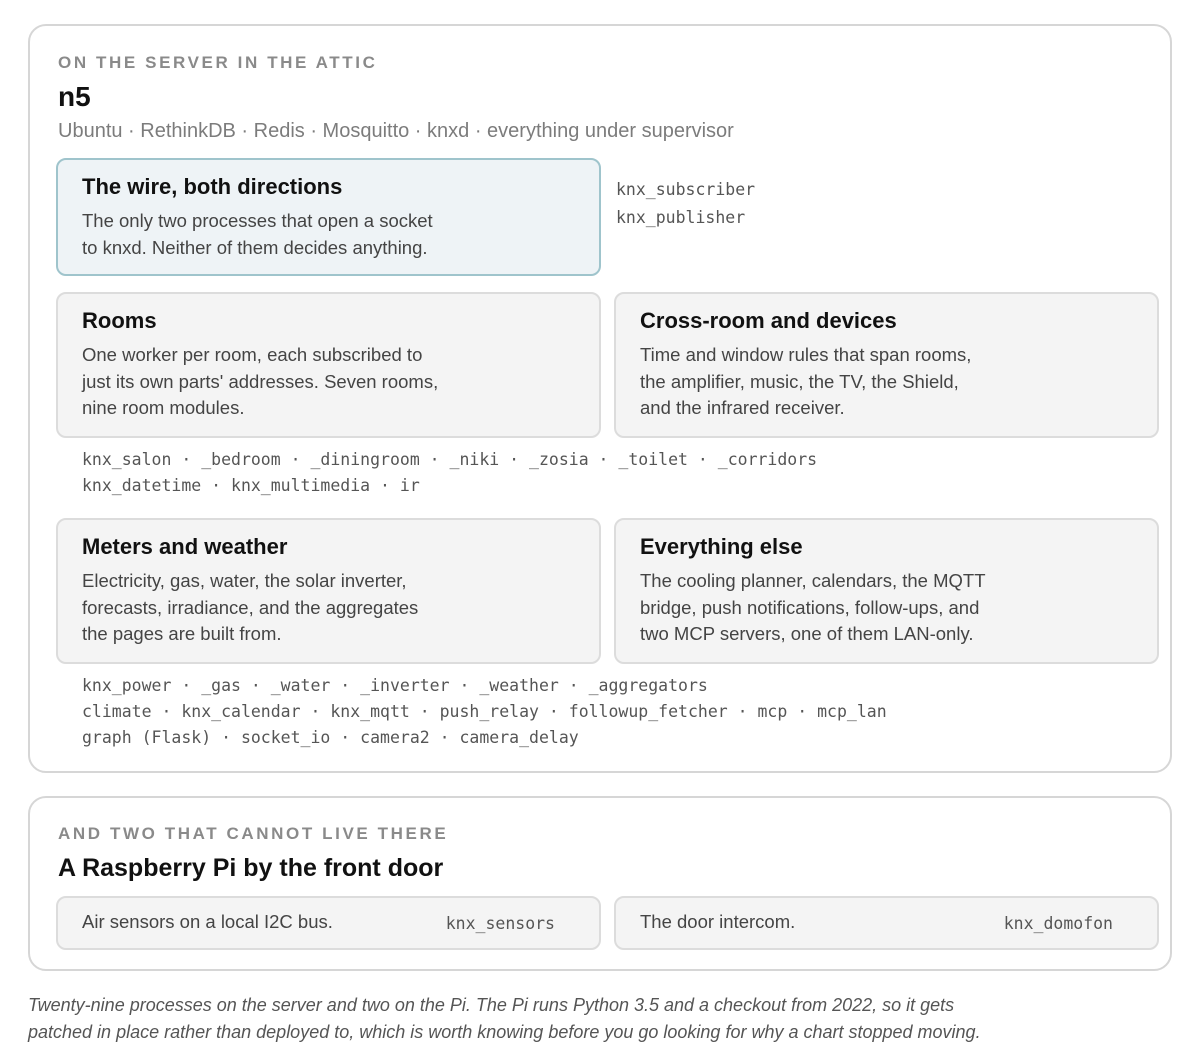 Image resolution: width=1200 pixels, height=1051 pixels. I want to click on process-knx-publisher: knx_publisher, so click(681, 217).